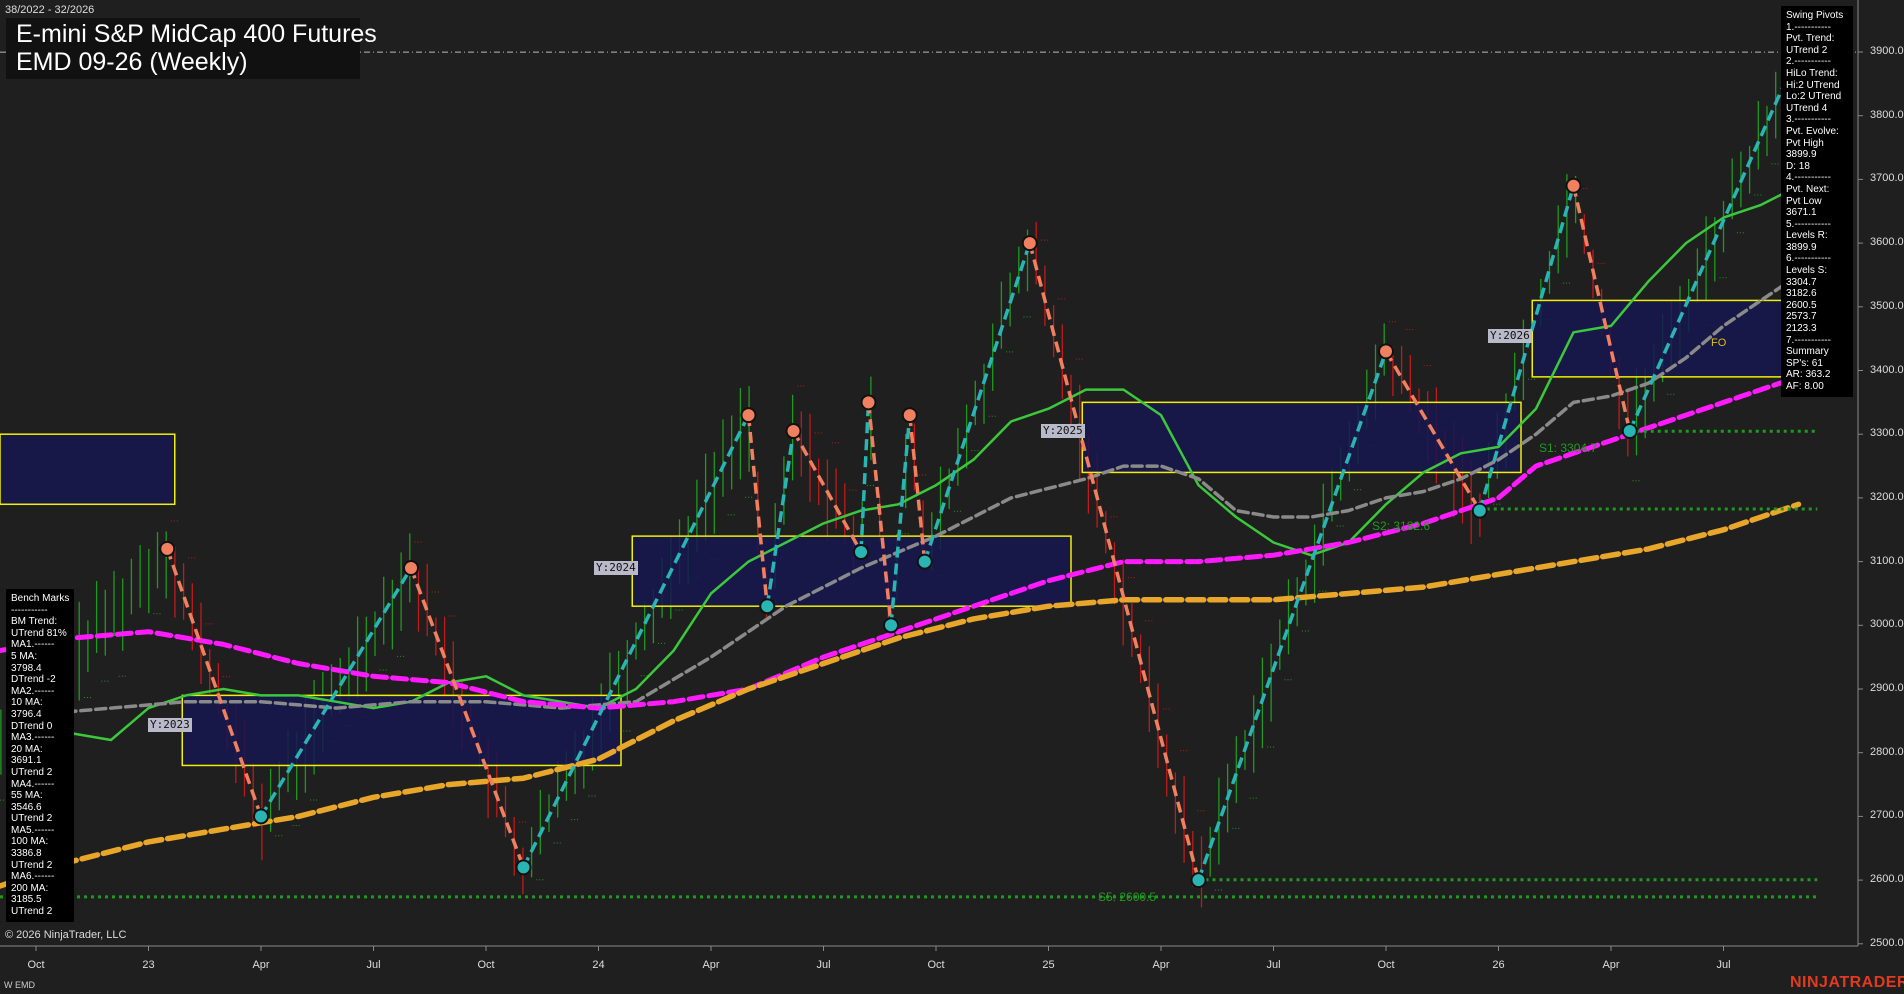 The width and height of the screenshot is (1904, 994). I want to click on swing-line: 3304.7, so click(1801, 282).